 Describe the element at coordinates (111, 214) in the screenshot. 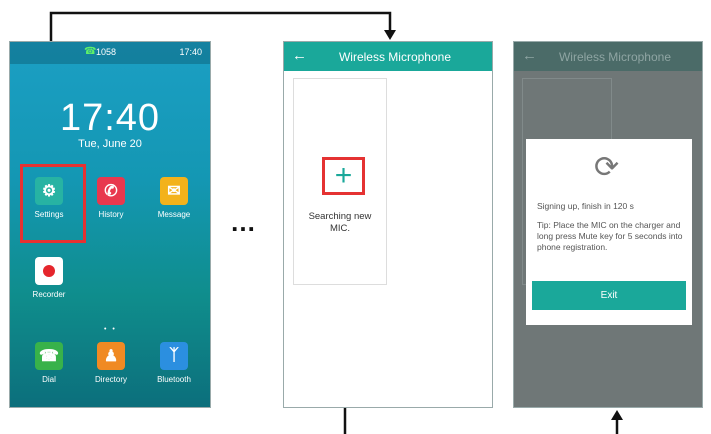

I see `app-label: History` at that location.